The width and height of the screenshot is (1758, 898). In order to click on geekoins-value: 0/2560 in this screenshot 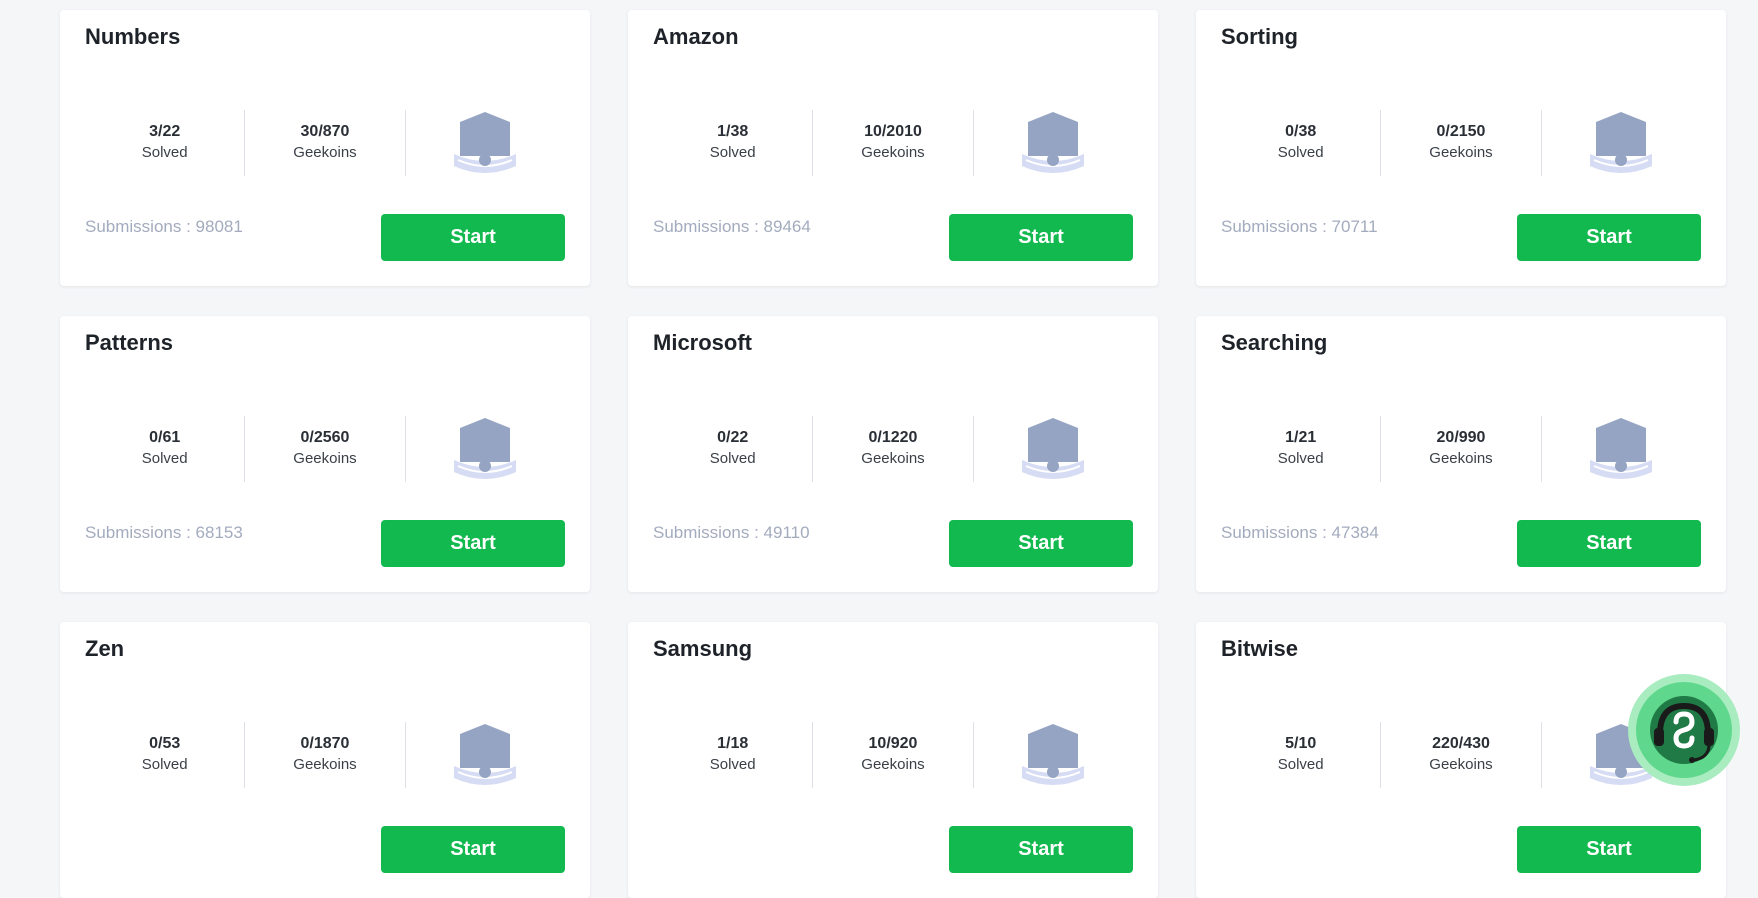, I will do `click(325, 437)`.